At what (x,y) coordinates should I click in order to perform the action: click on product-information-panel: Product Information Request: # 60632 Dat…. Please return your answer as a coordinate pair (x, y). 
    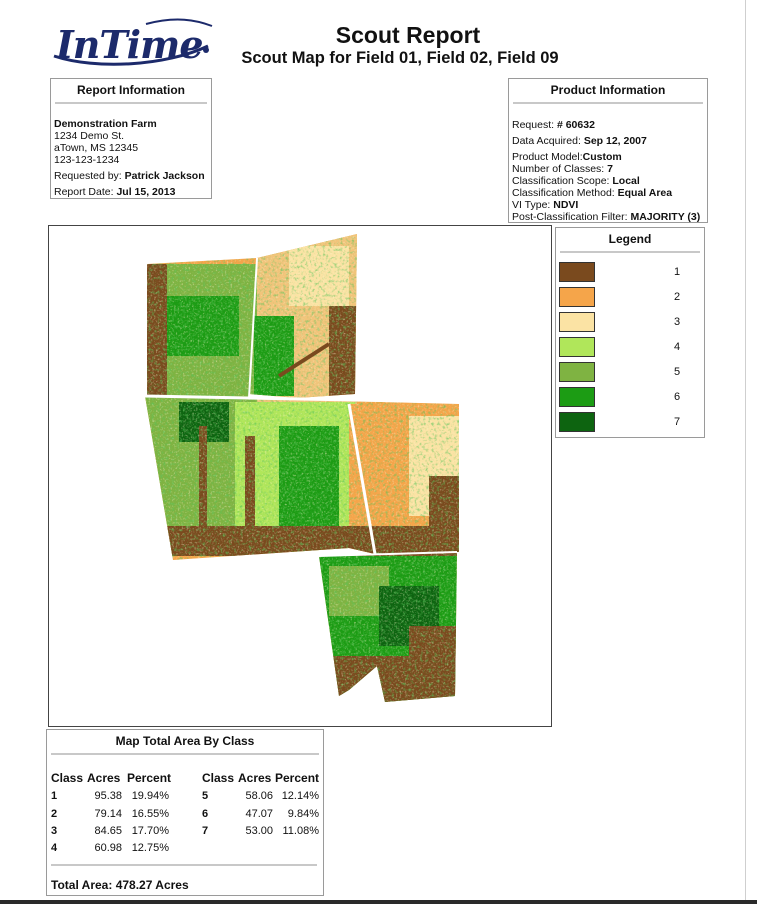
    Looking at the image, I should click on (608, 150).